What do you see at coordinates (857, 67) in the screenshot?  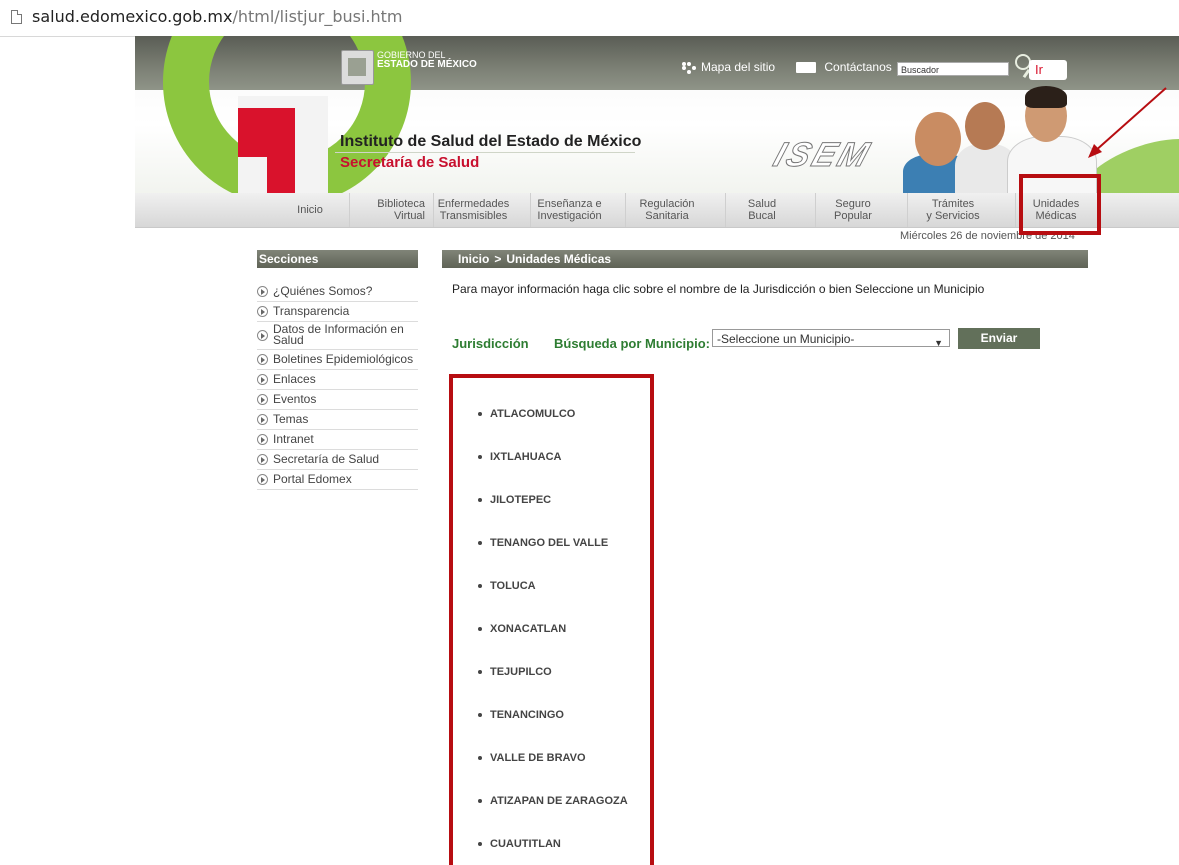 I see `contact-link: Contáctanos` at bounding box center [857, 67].